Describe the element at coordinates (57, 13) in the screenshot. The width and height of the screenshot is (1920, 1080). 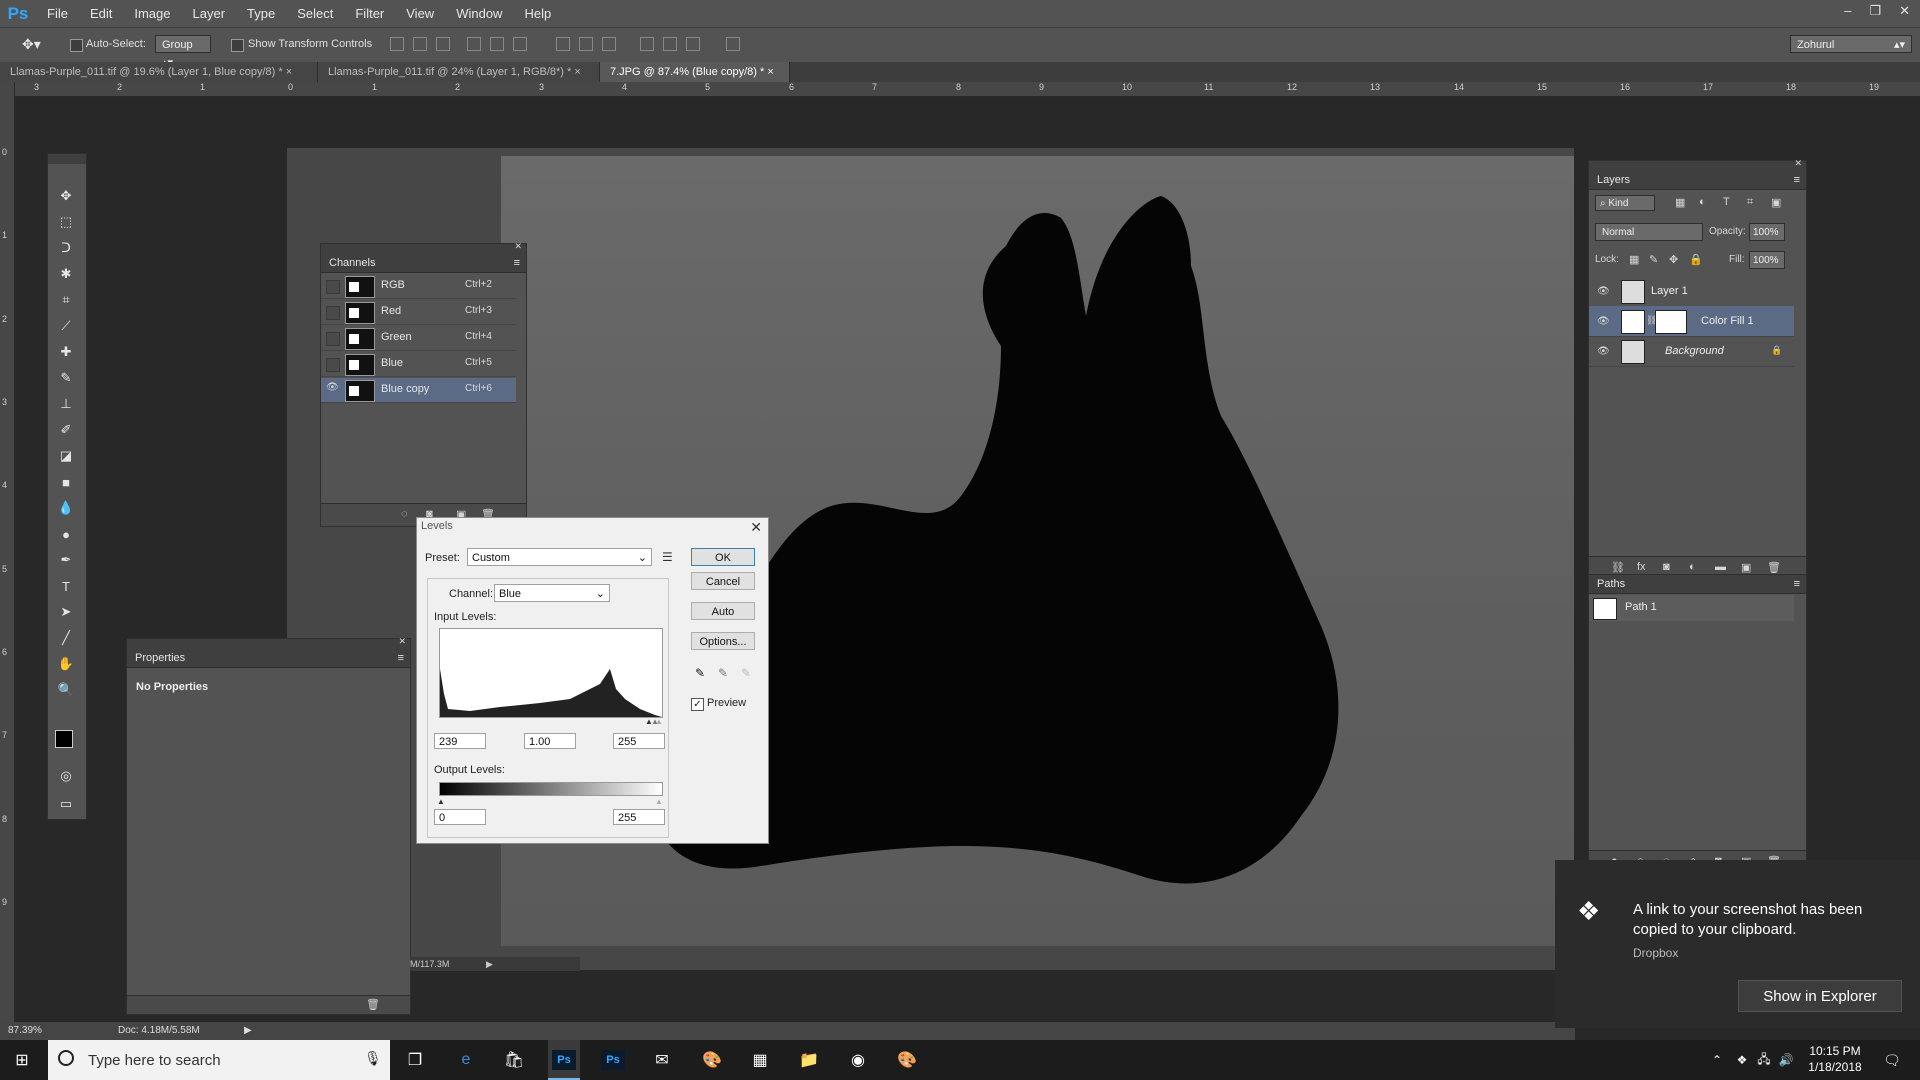
I see `menu-file: File` at that location.